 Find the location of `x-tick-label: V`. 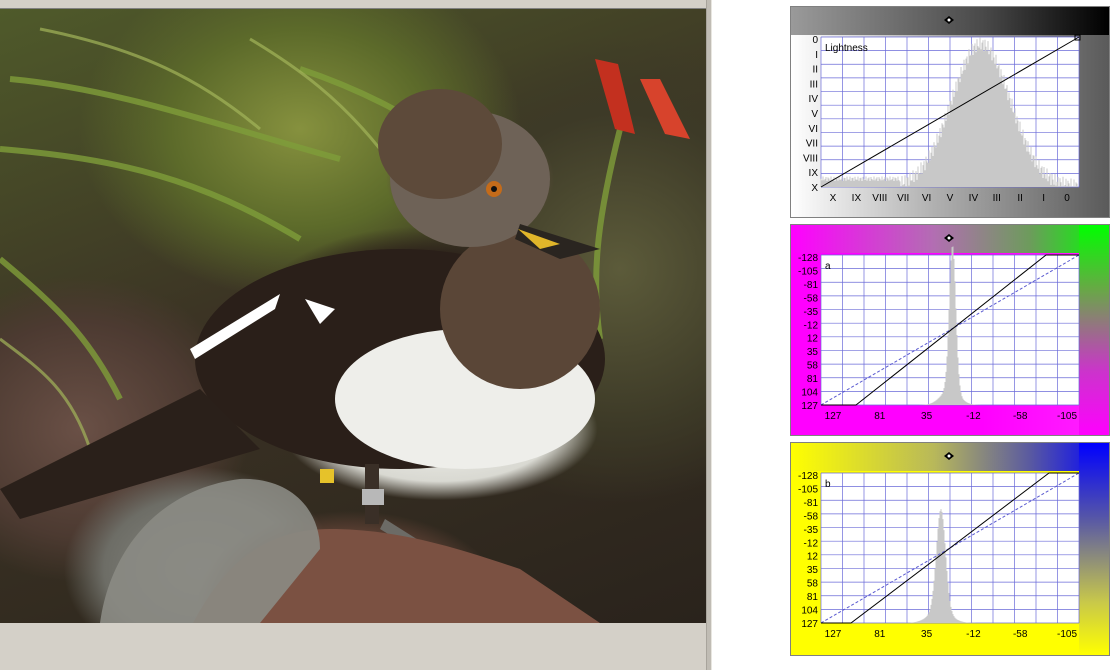

x-tick-label: V is located at coordinates (950, 198).